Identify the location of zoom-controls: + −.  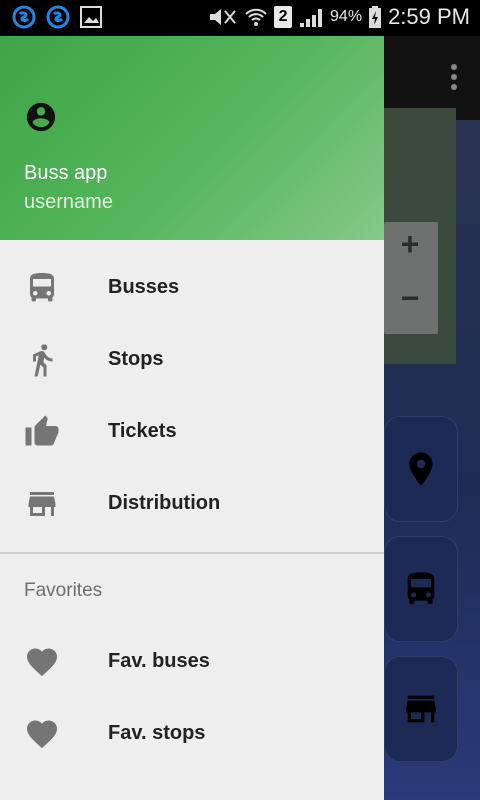
(411, 278).